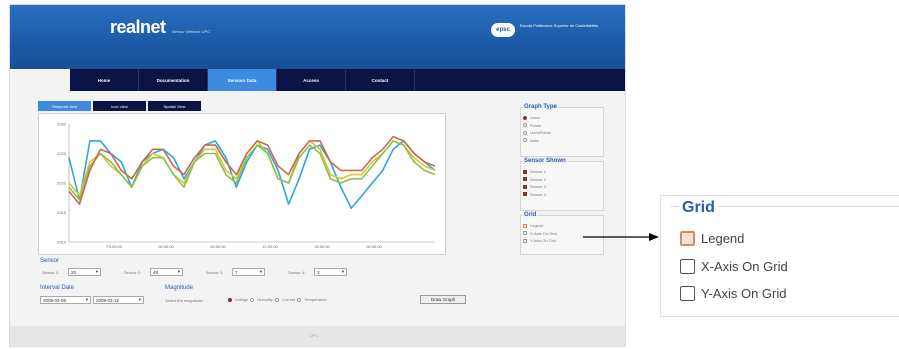 The height and width of the screenshot is (349, 899). I want to click on zoom-legend-row: Legend, so click(712, 238).